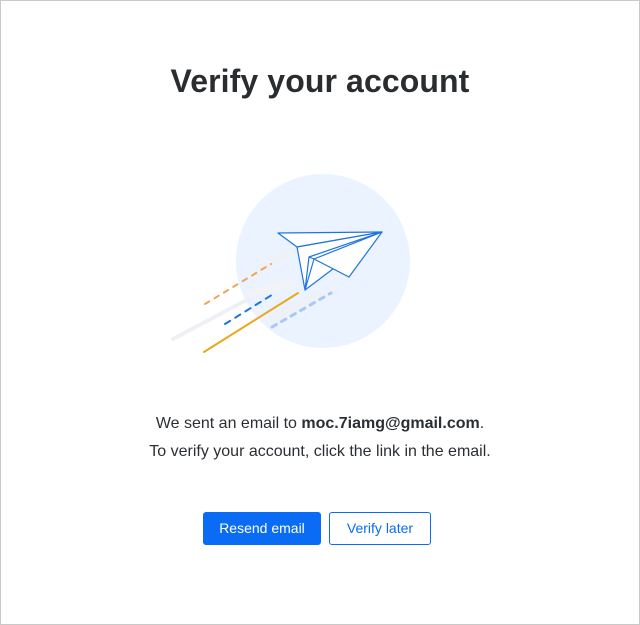 The image size is (640, 625). I want to click on sent-email-message: We sent an email to moc.7iamg@gmail.com., so click(320, 424).